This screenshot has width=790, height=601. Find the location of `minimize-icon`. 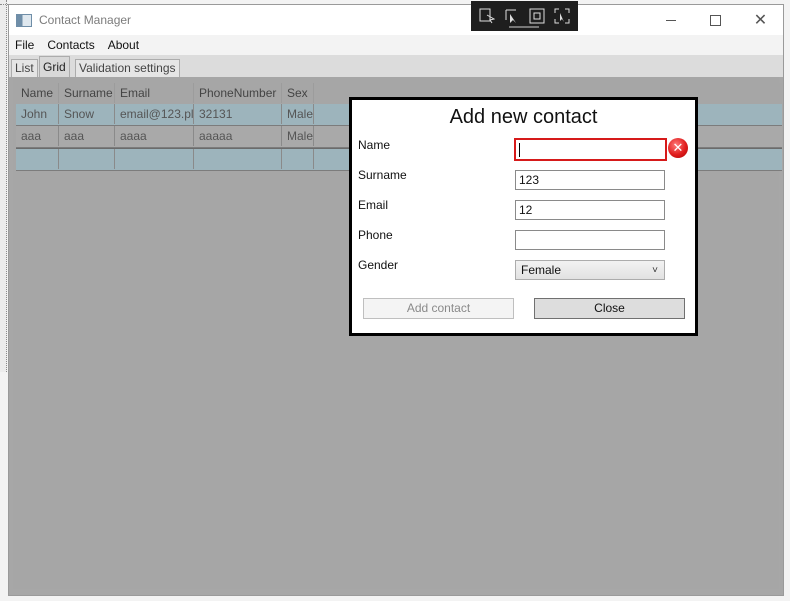

minimize-icon is located at coordinates (670, 20).